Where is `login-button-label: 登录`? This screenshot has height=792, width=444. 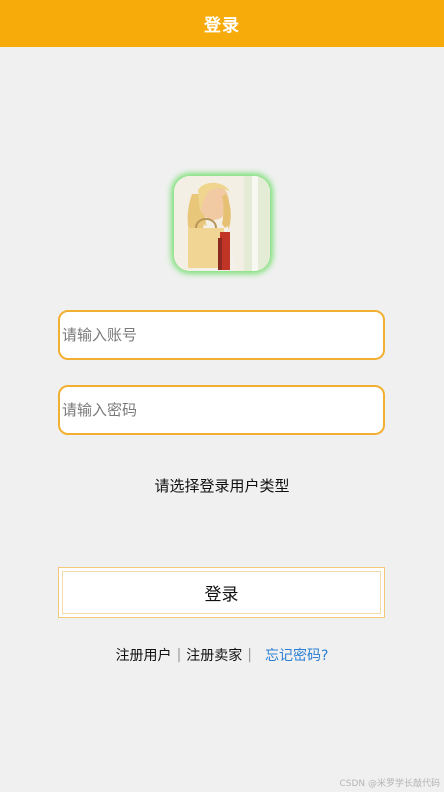 login-button-label: 登录 is located at coordinates (221, 595).